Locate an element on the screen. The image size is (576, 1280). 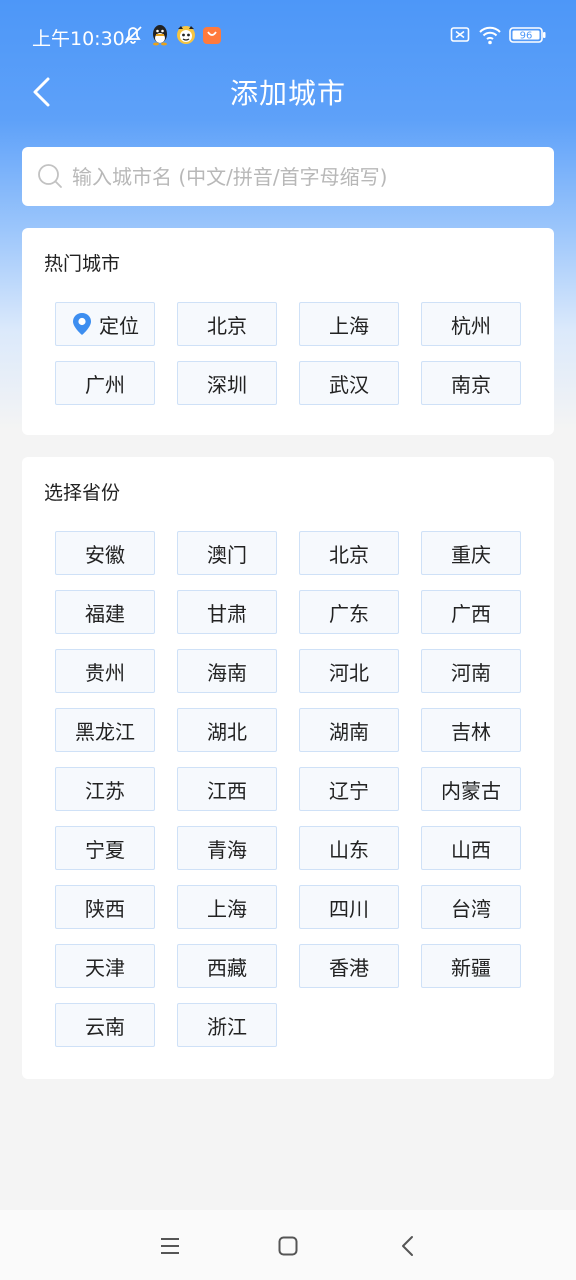
battery-level: 96 is located at coordinates (526, 36).